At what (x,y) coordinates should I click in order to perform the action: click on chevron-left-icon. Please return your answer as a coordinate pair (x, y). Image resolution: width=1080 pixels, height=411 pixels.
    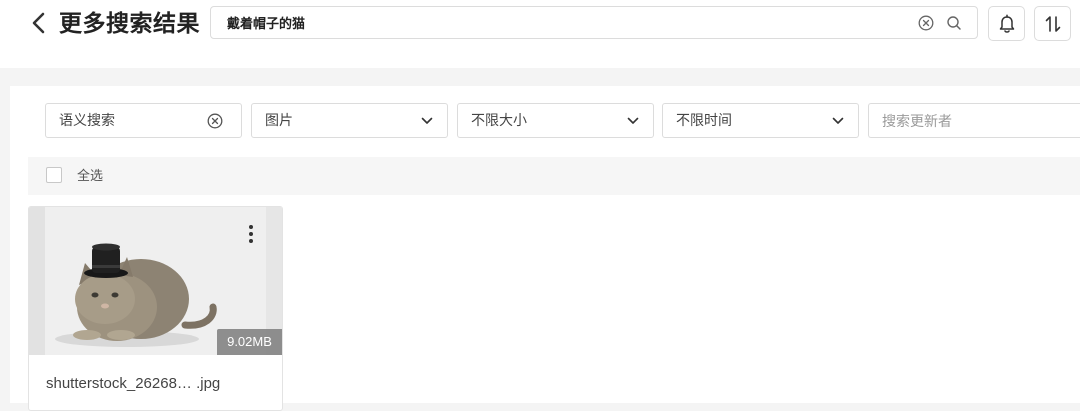
    Looking at the image, I should click on (38, 23).